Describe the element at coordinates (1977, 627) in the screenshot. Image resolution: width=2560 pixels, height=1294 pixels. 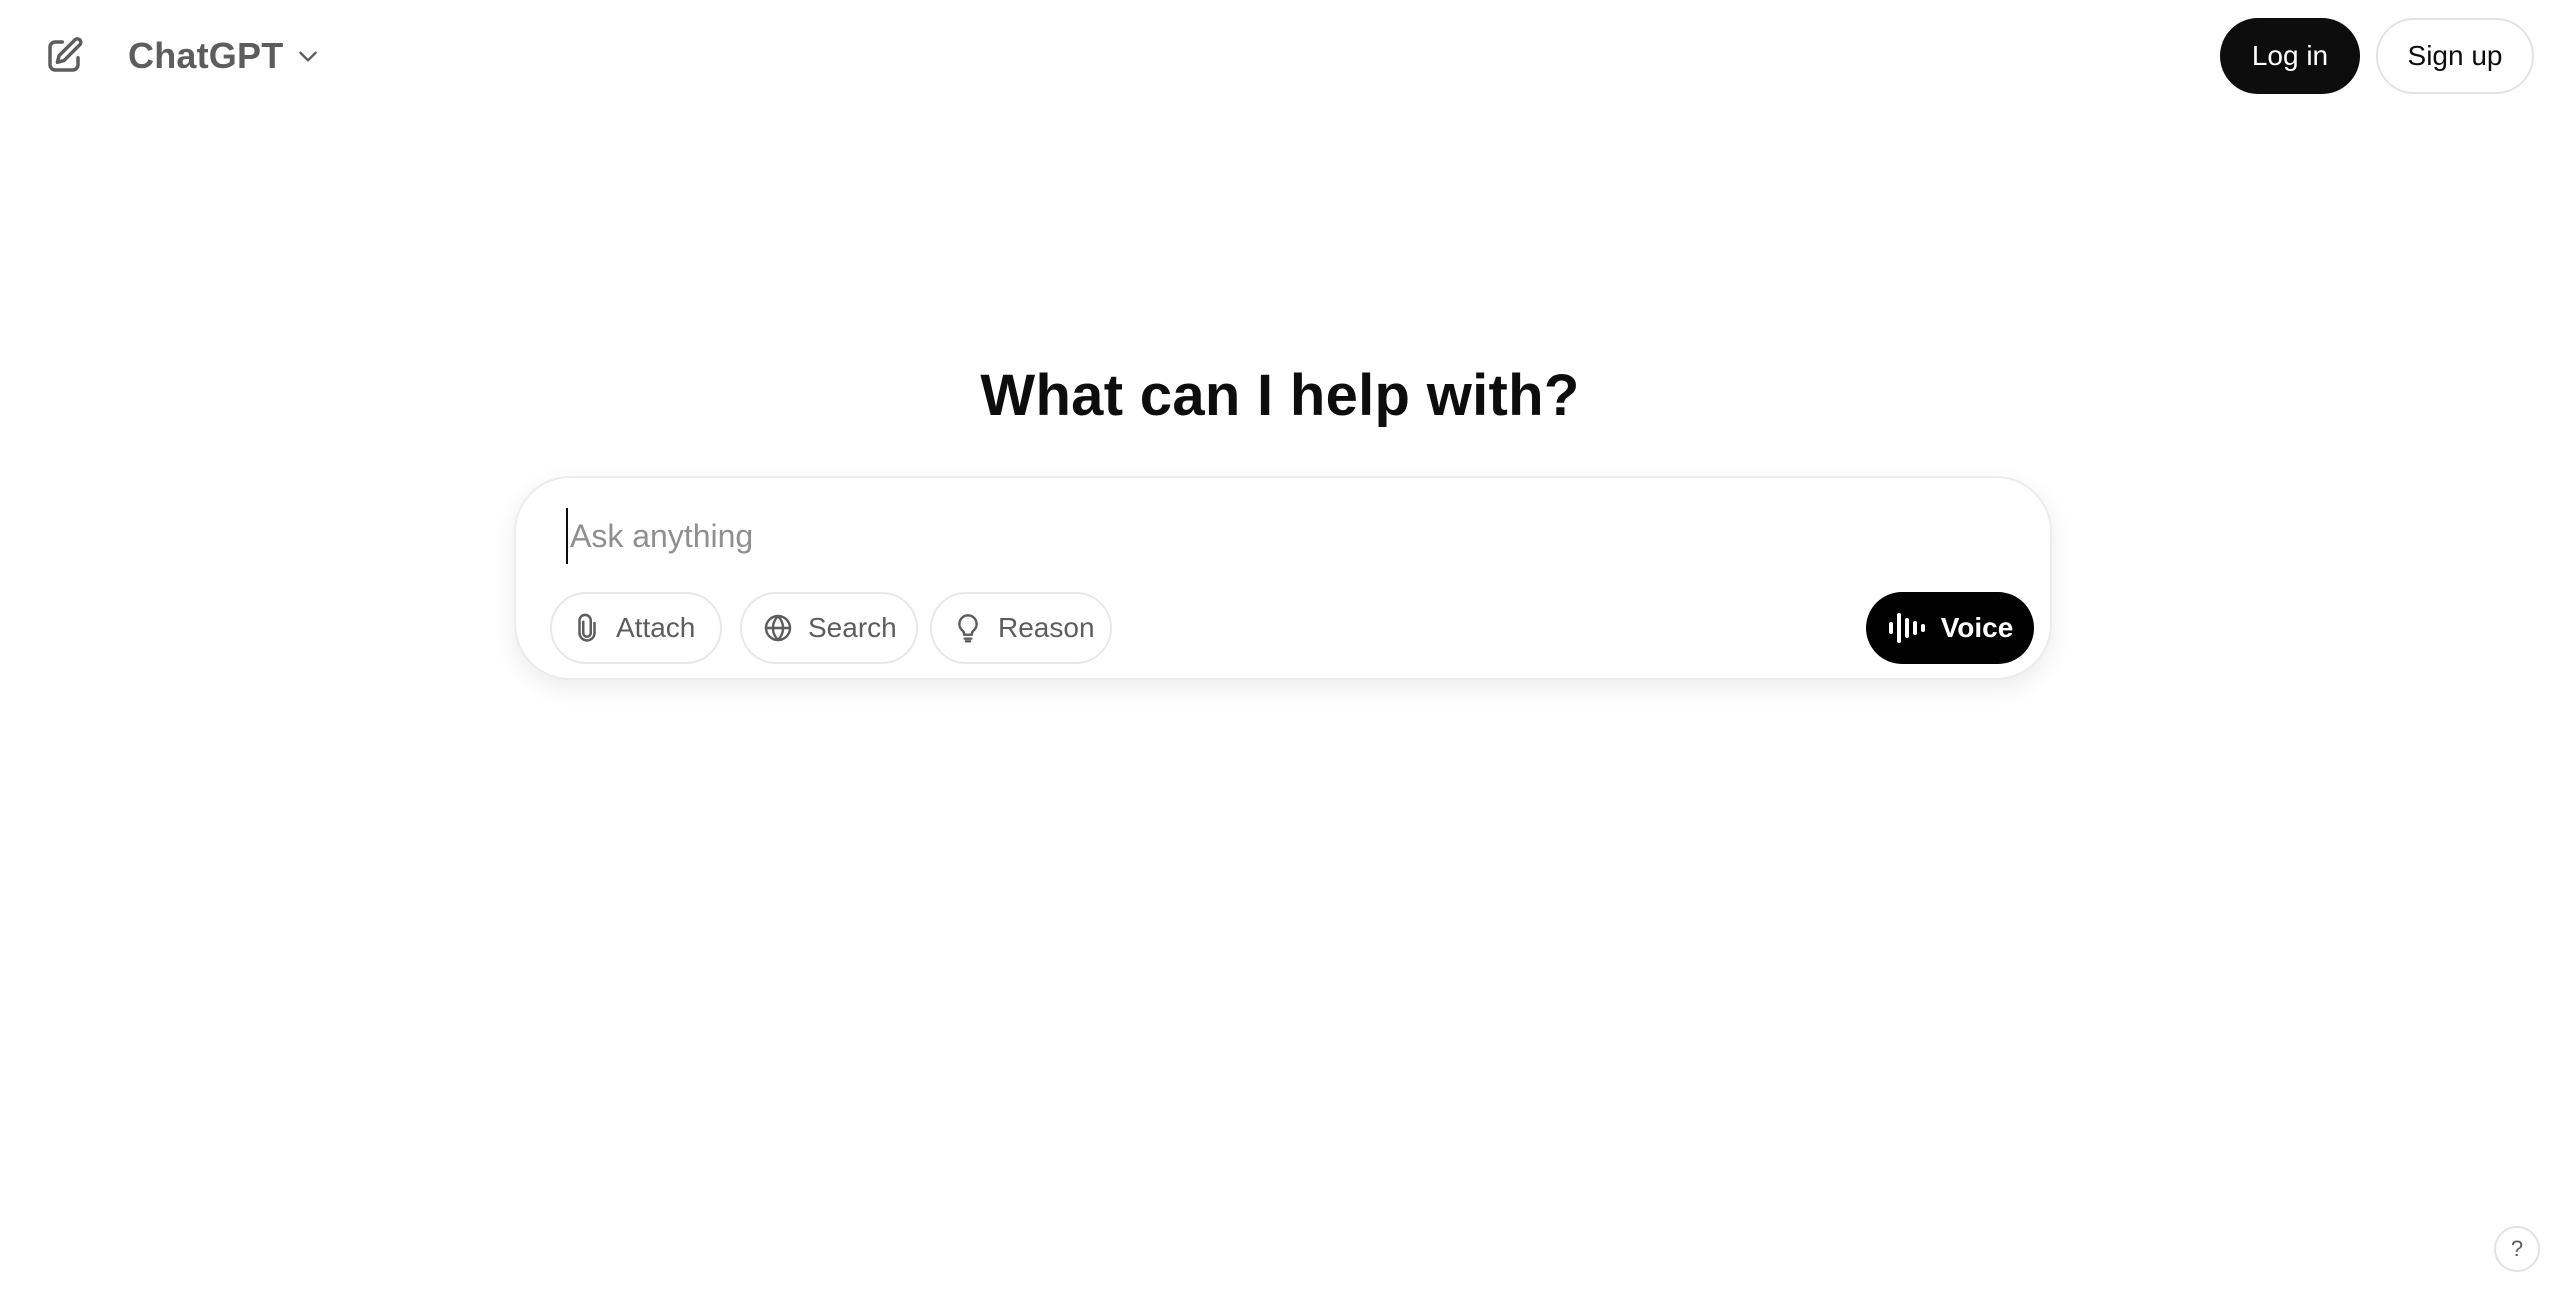
I see `voice-label: Voice` at that location.